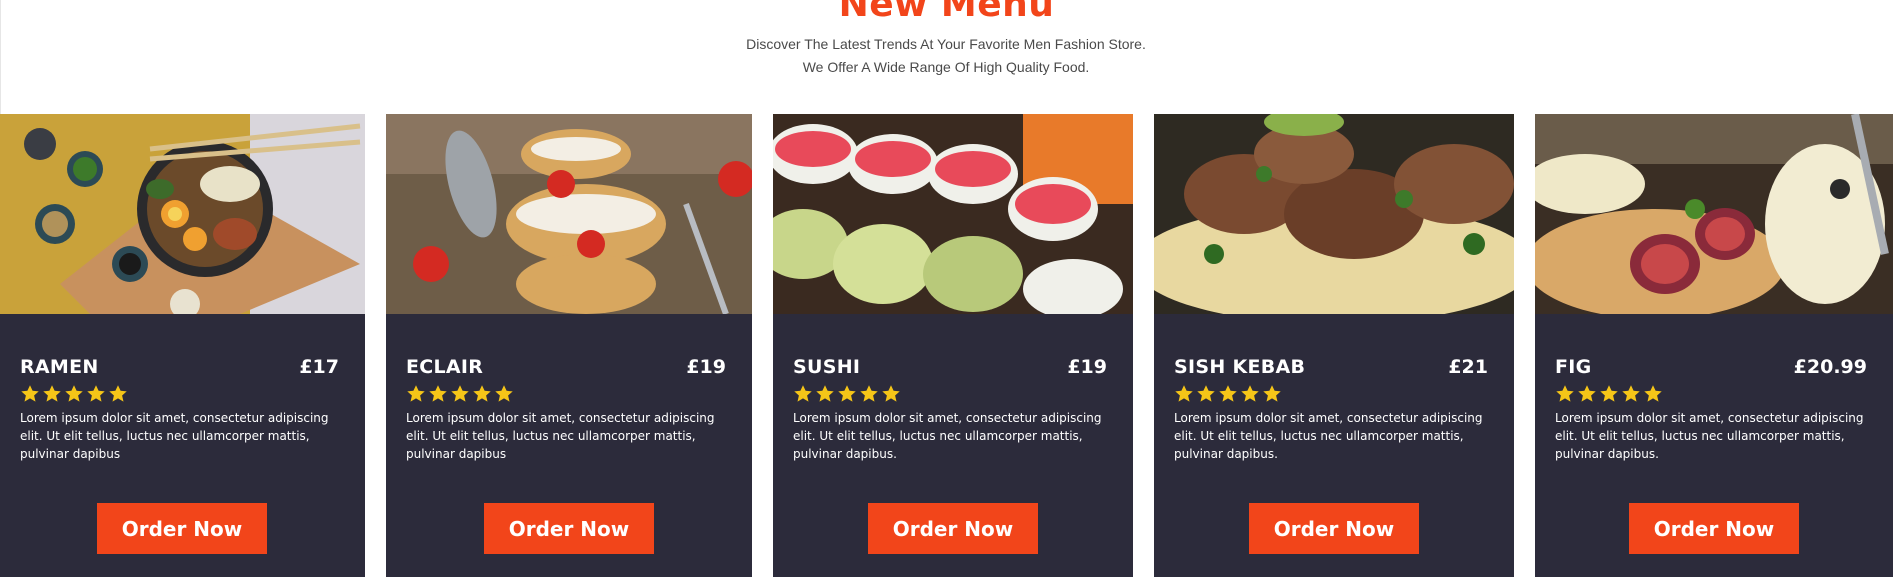 The image size is (1893, 577). What do you see at coordinates (946, 12) in the screenshot?
I see `section-title: New Menu` at bounding box center [946, 12].